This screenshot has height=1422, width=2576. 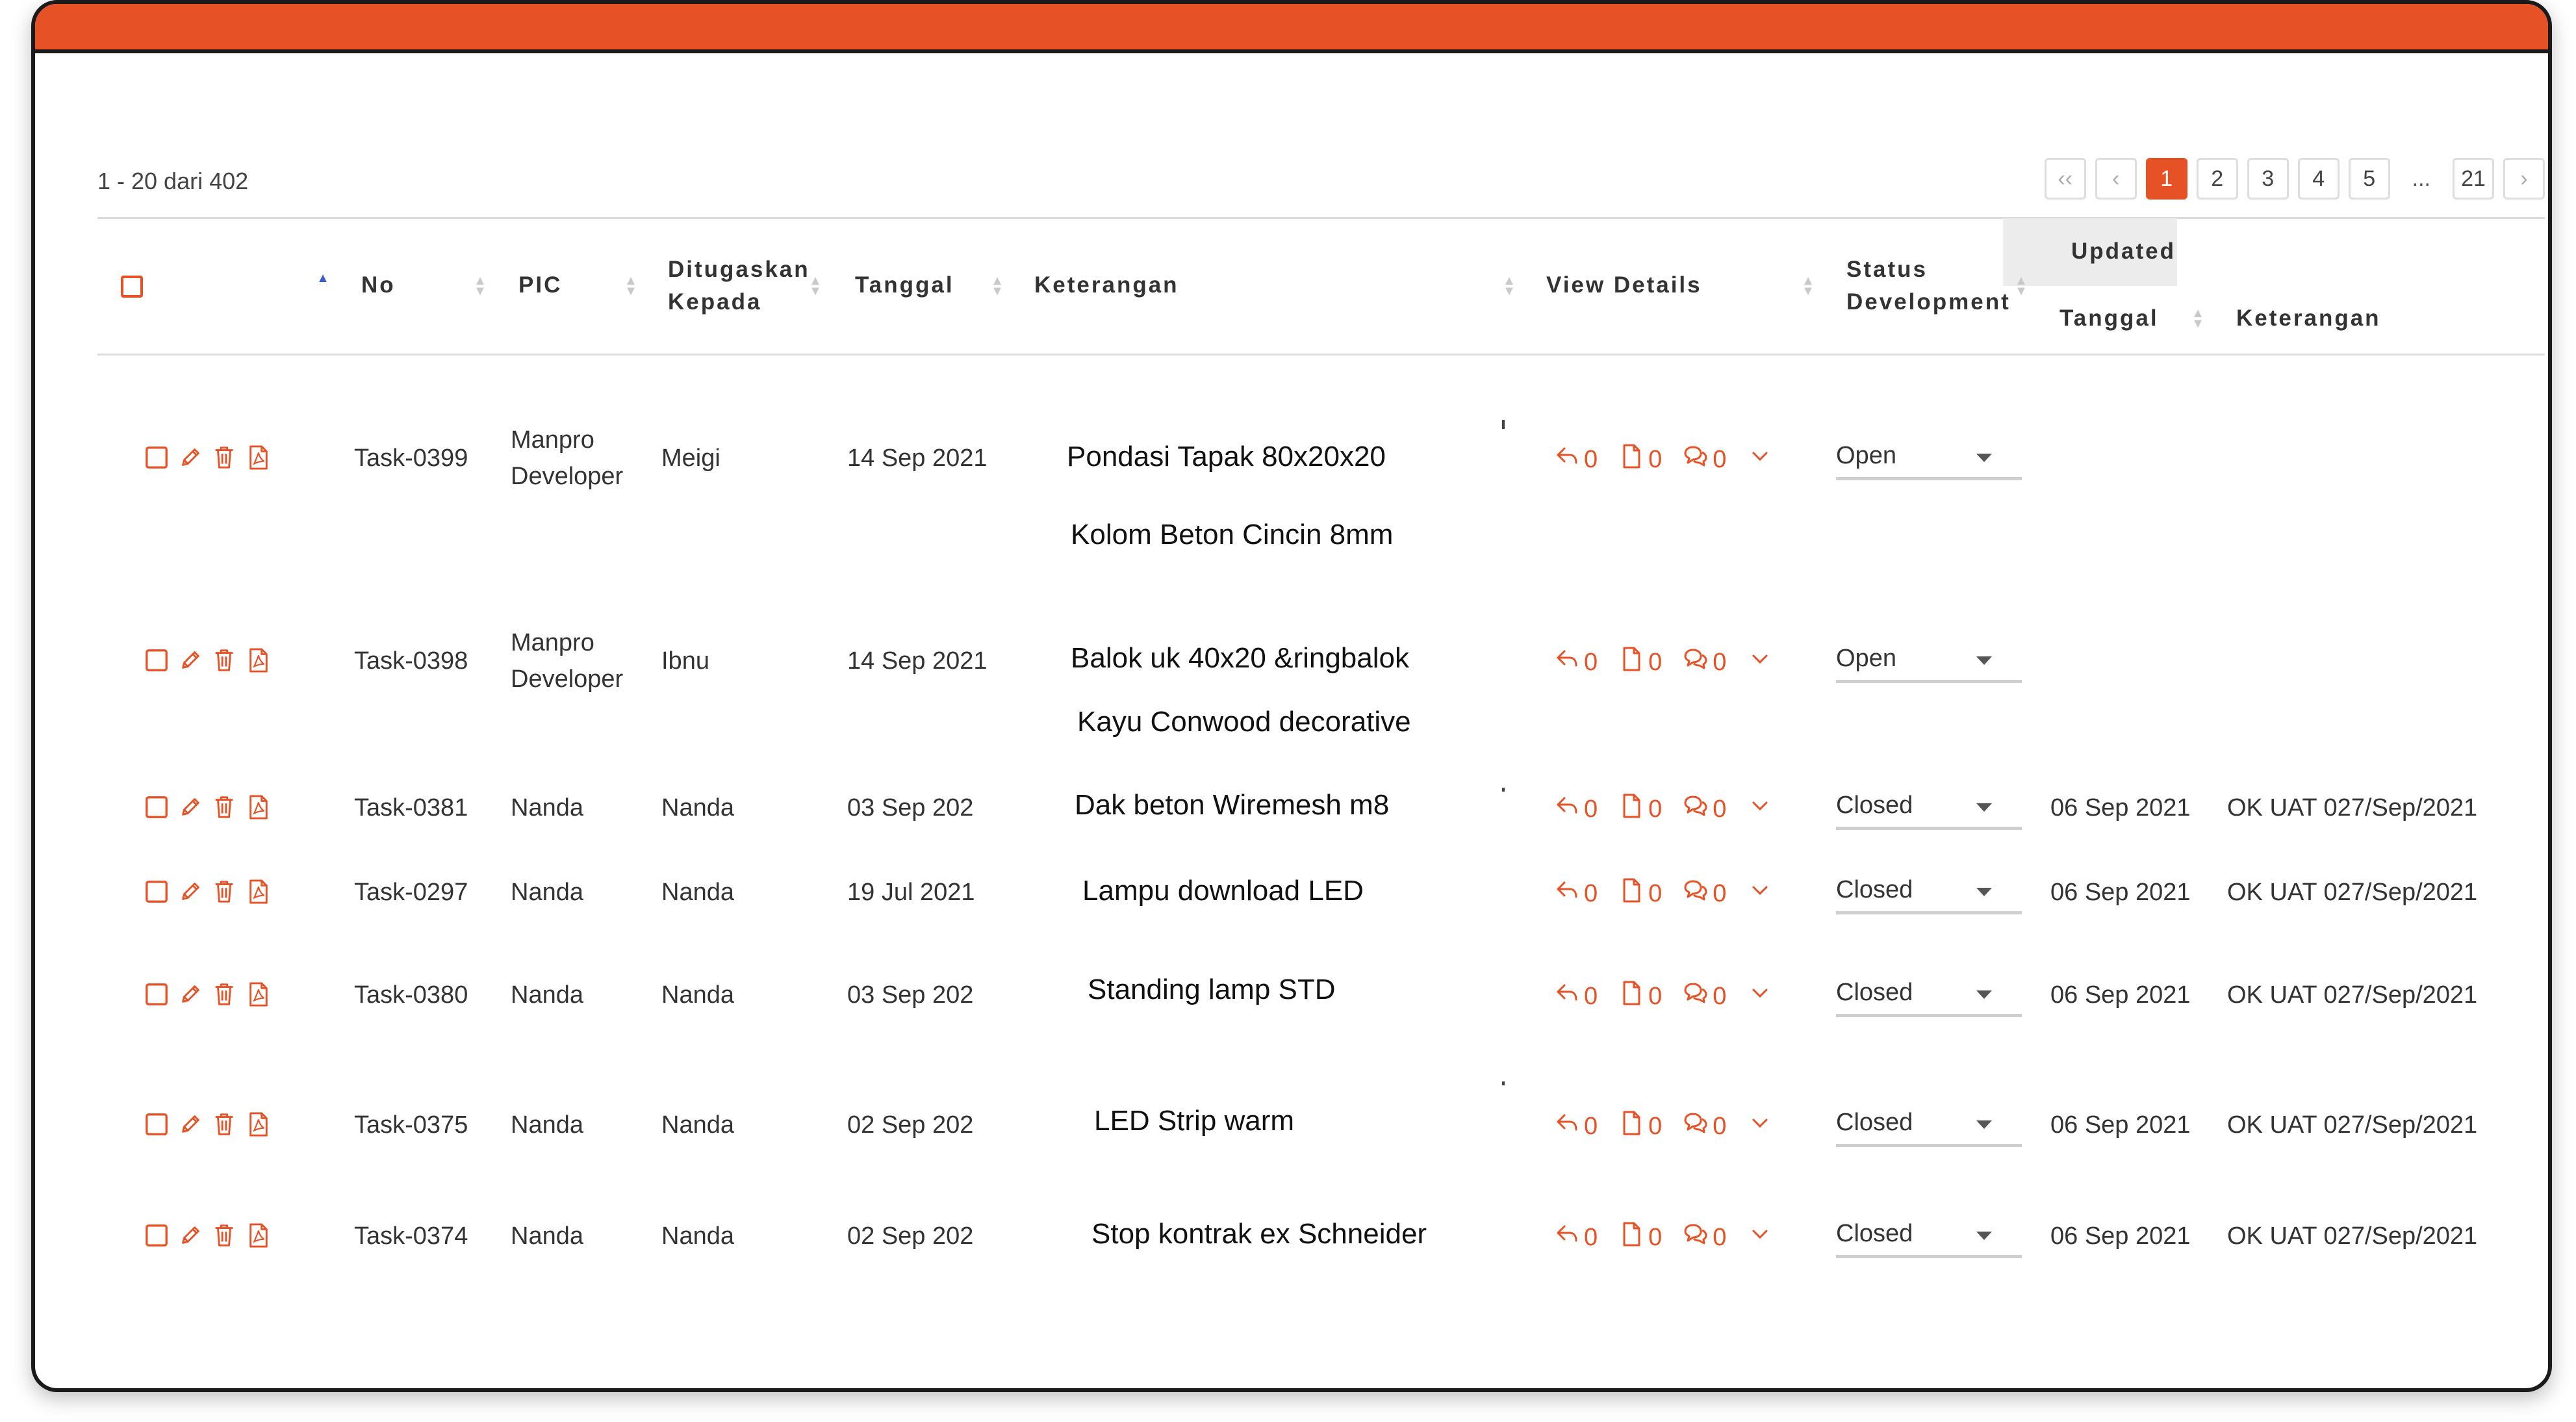 I want to click on column-header-assigned-line2: Kepada, so click(x=714, y=302).